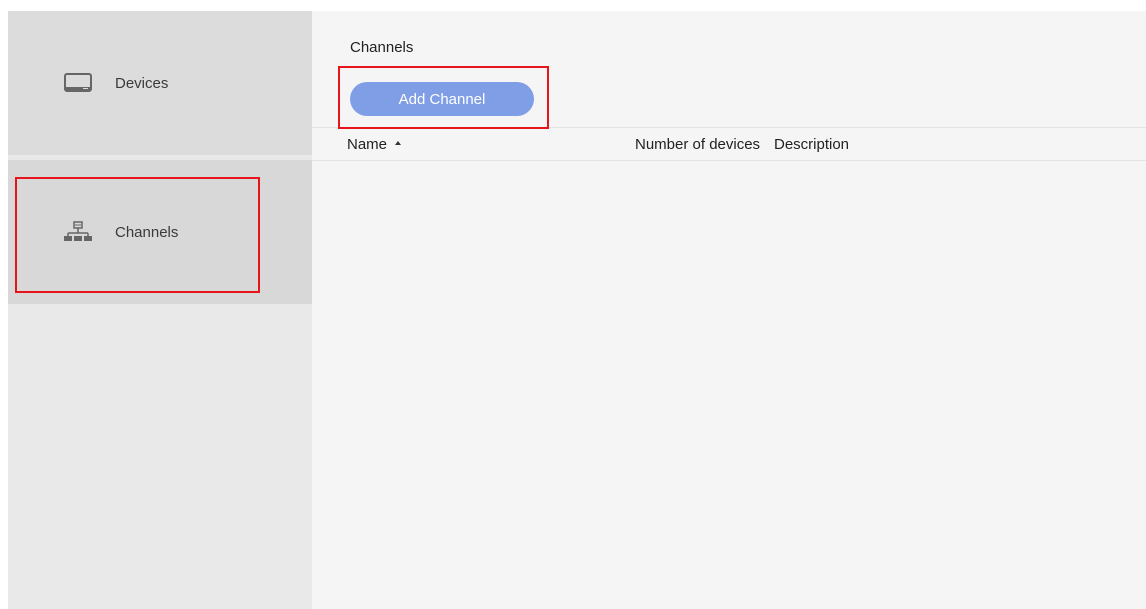  What do you see at coordinates (398, 143) in the screenshot?
I see `sort-ascending-icon` at bounding box center [398, 143].